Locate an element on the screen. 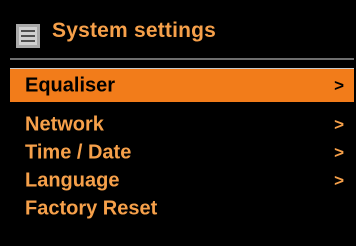 This screenshot has width=356, height=246. header-divider is located at coordinates (182, 59).